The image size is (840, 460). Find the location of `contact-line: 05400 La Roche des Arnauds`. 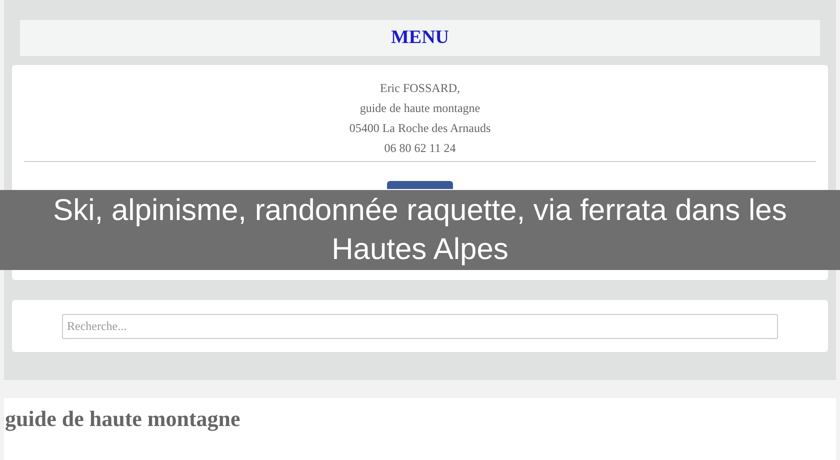

contact-line: 05400 La Roche des Arnauds is located at coordinates (420, 128).